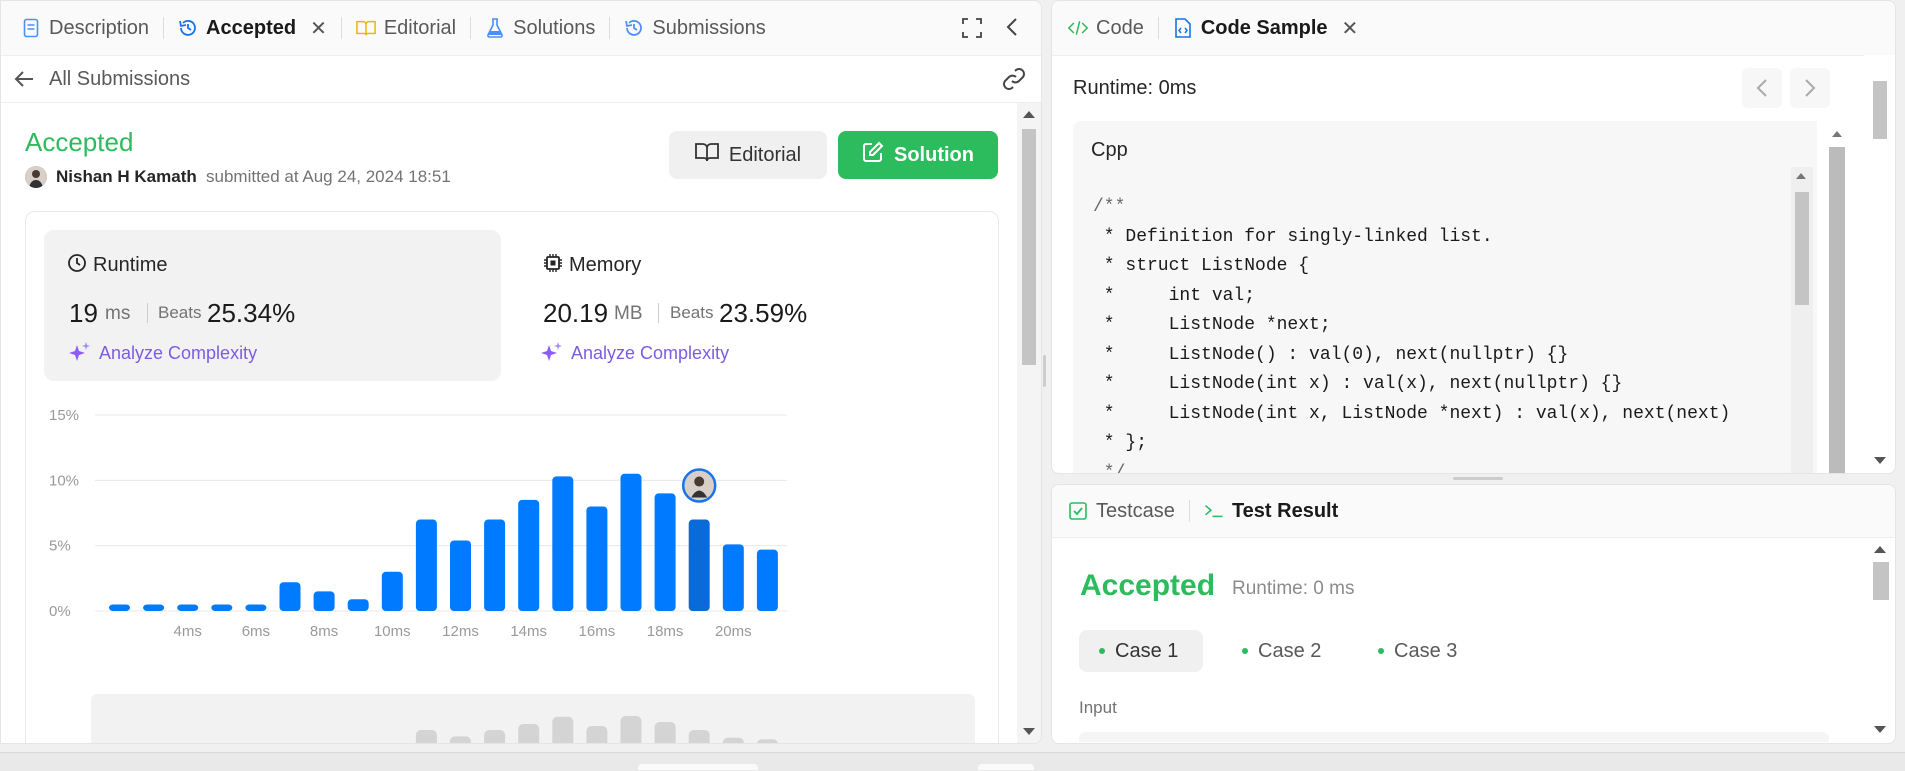 The height and width of the screenshot is (771, 1905). I want to click on code-inner-scrollbar, so click(1802, 320).